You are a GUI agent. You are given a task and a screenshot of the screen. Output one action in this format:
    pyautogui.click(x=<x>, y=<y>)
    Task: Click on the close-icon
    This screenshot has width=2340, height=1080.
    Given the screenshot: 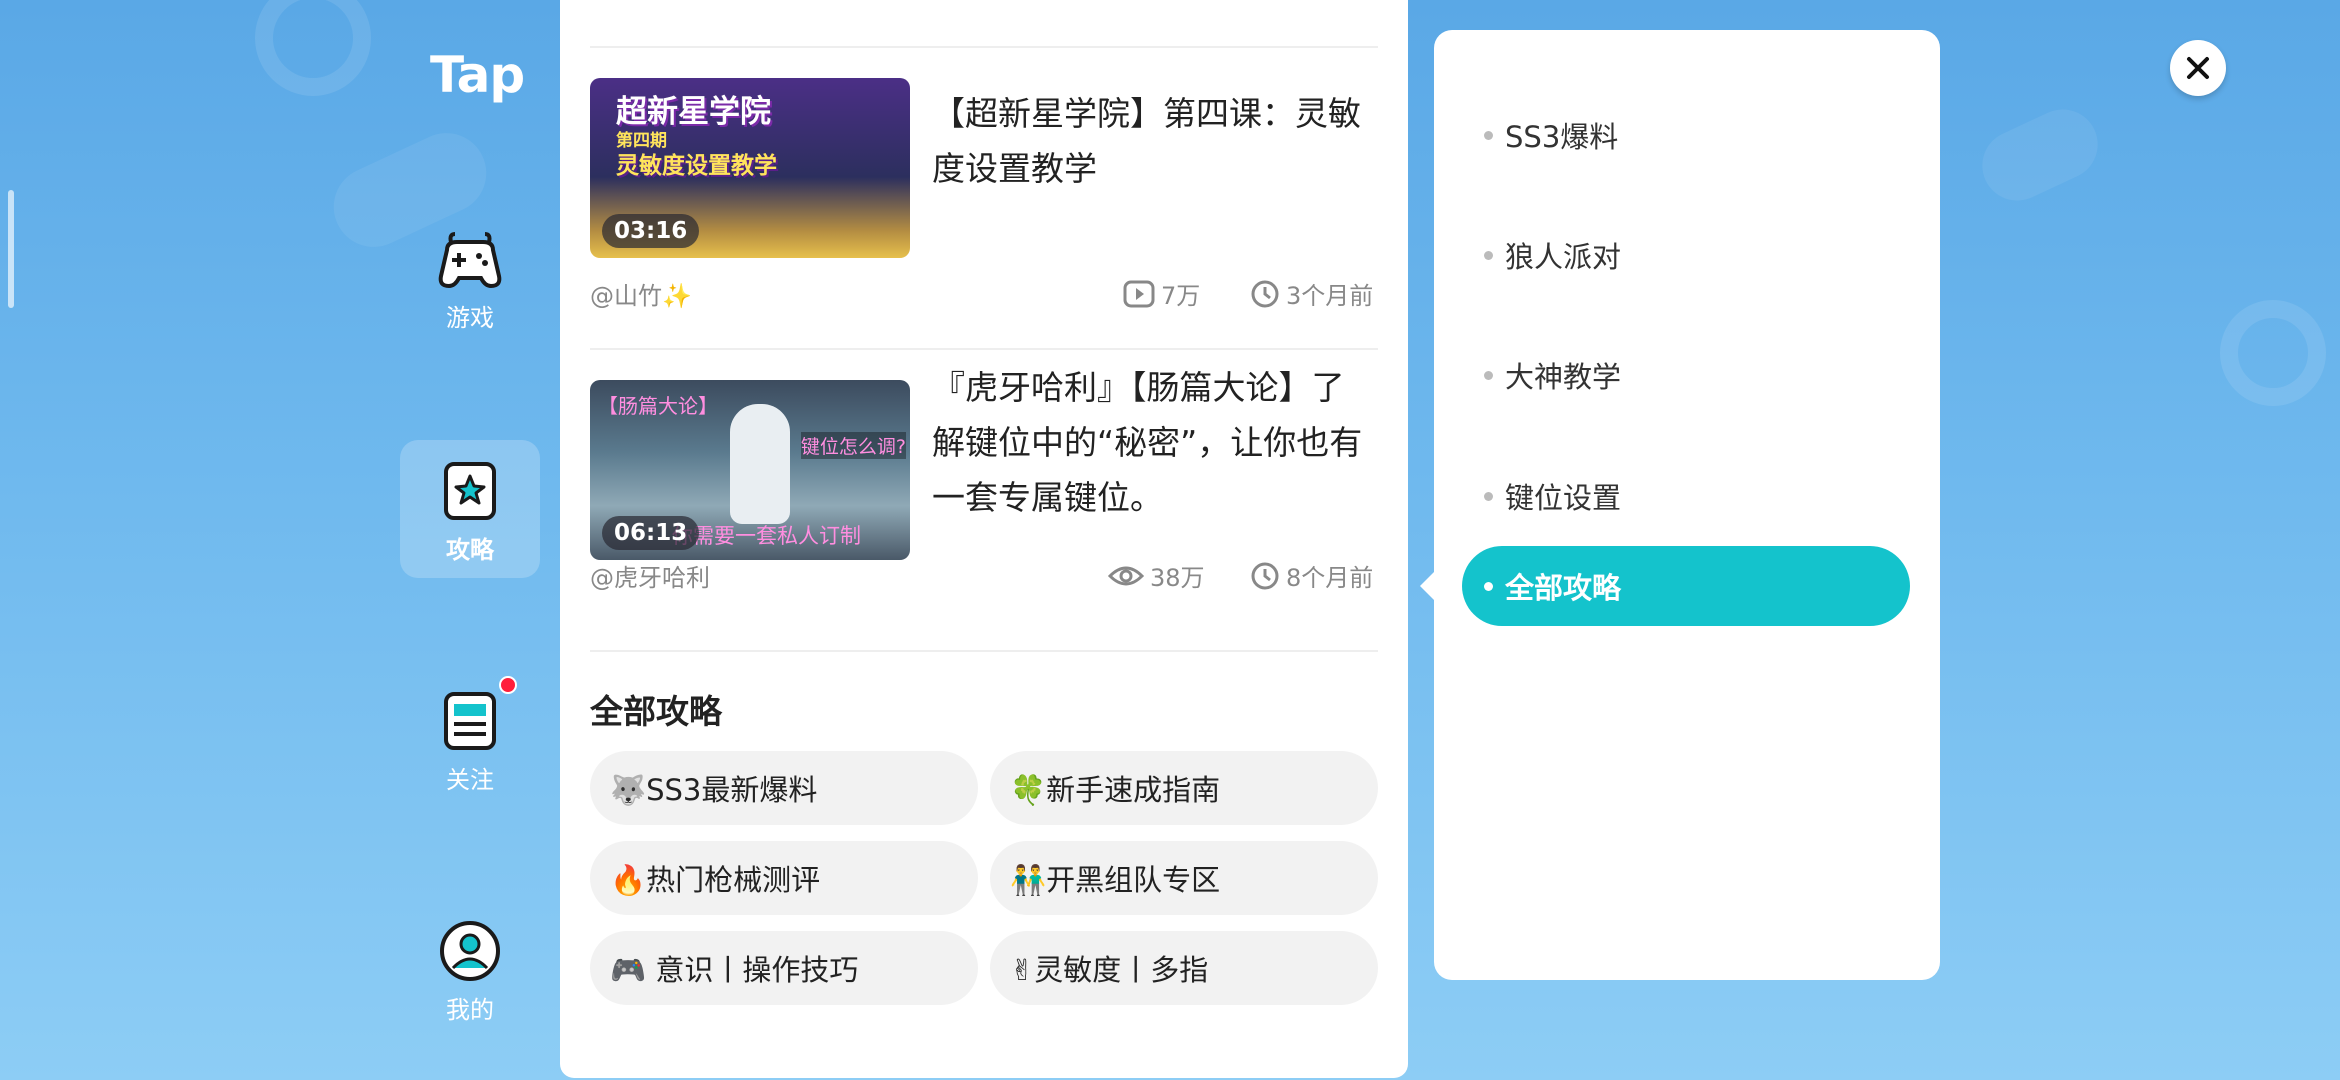 What is the action you would take?
    pyautogui.click(x=2198, y=68)
    